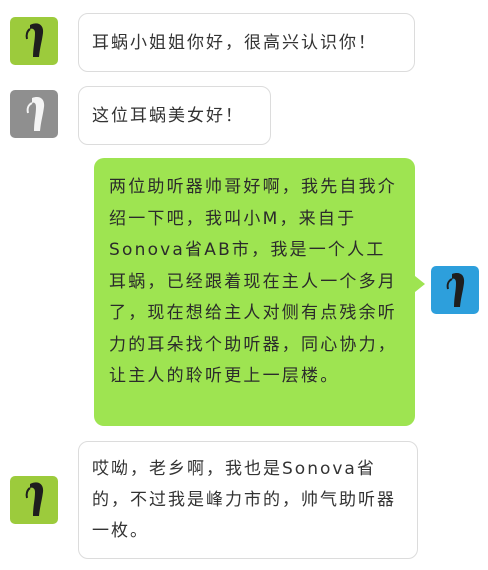 This screenshot has height=570, width=488. I want to click on message-bubble-4: 哎呦，老乡啊，我也是Sonova省的，不过我是峰力市的，帅气助听器一枚。, so click(248, 500).